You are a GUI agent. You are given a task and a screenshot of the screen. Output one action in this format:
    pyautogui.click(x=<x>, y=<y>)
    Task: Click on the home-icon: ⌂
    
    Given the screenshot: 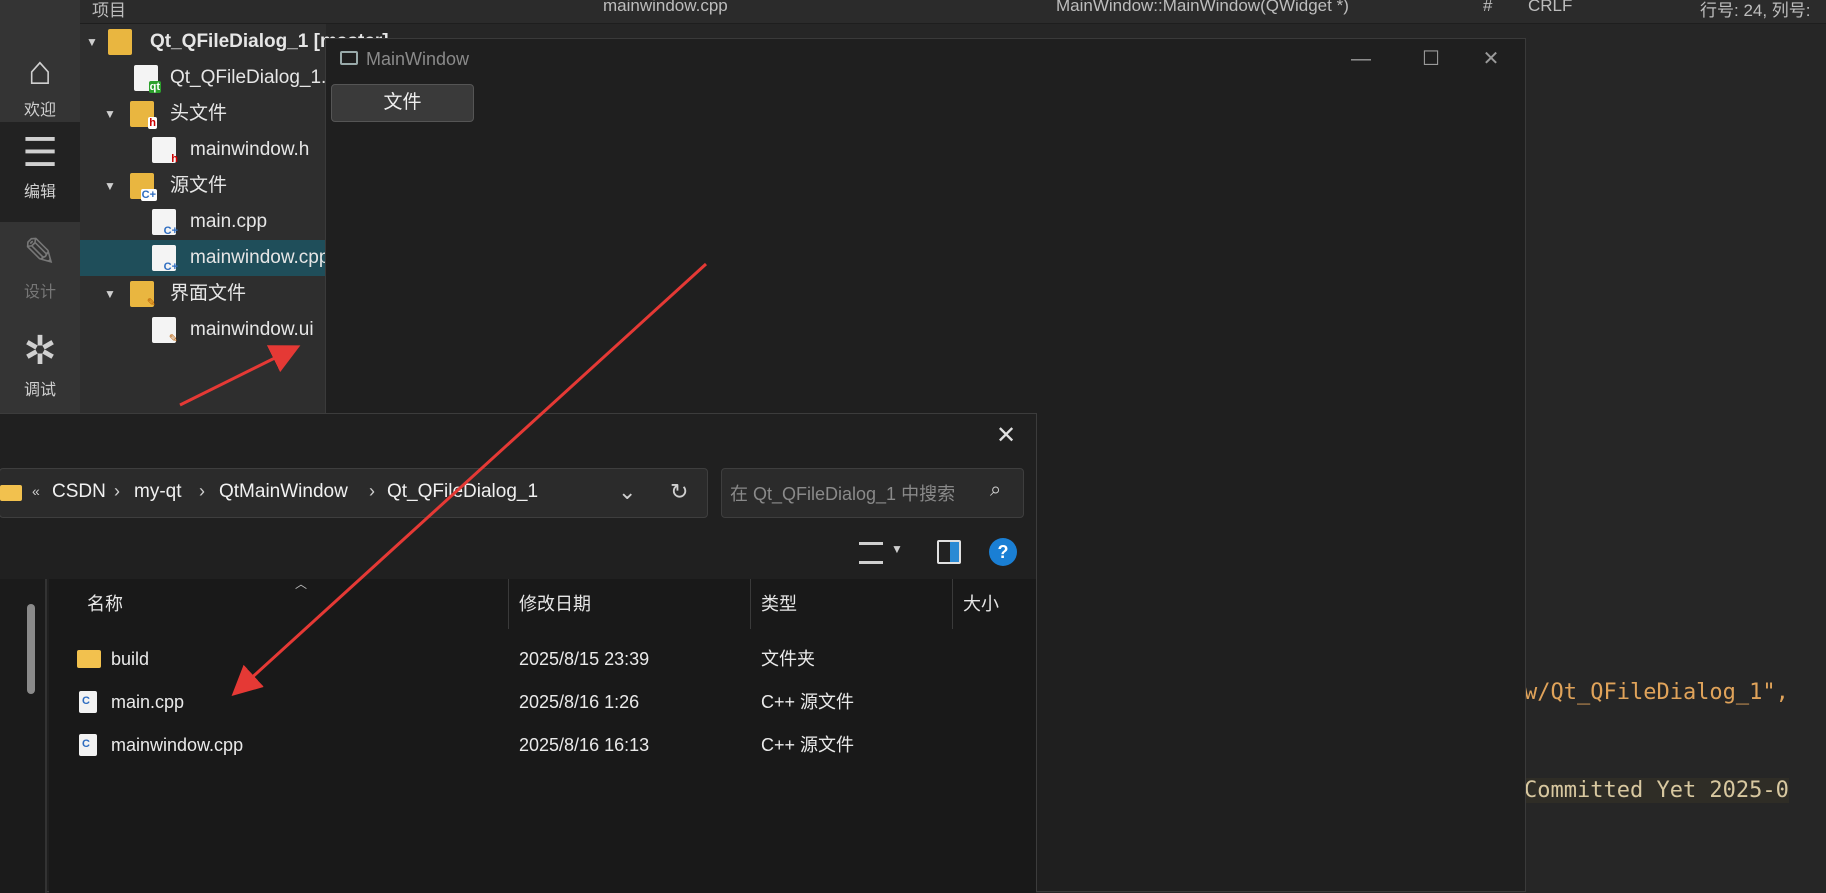 What is the action you would take?
    pyautogui.click(x=40, y=71)
    